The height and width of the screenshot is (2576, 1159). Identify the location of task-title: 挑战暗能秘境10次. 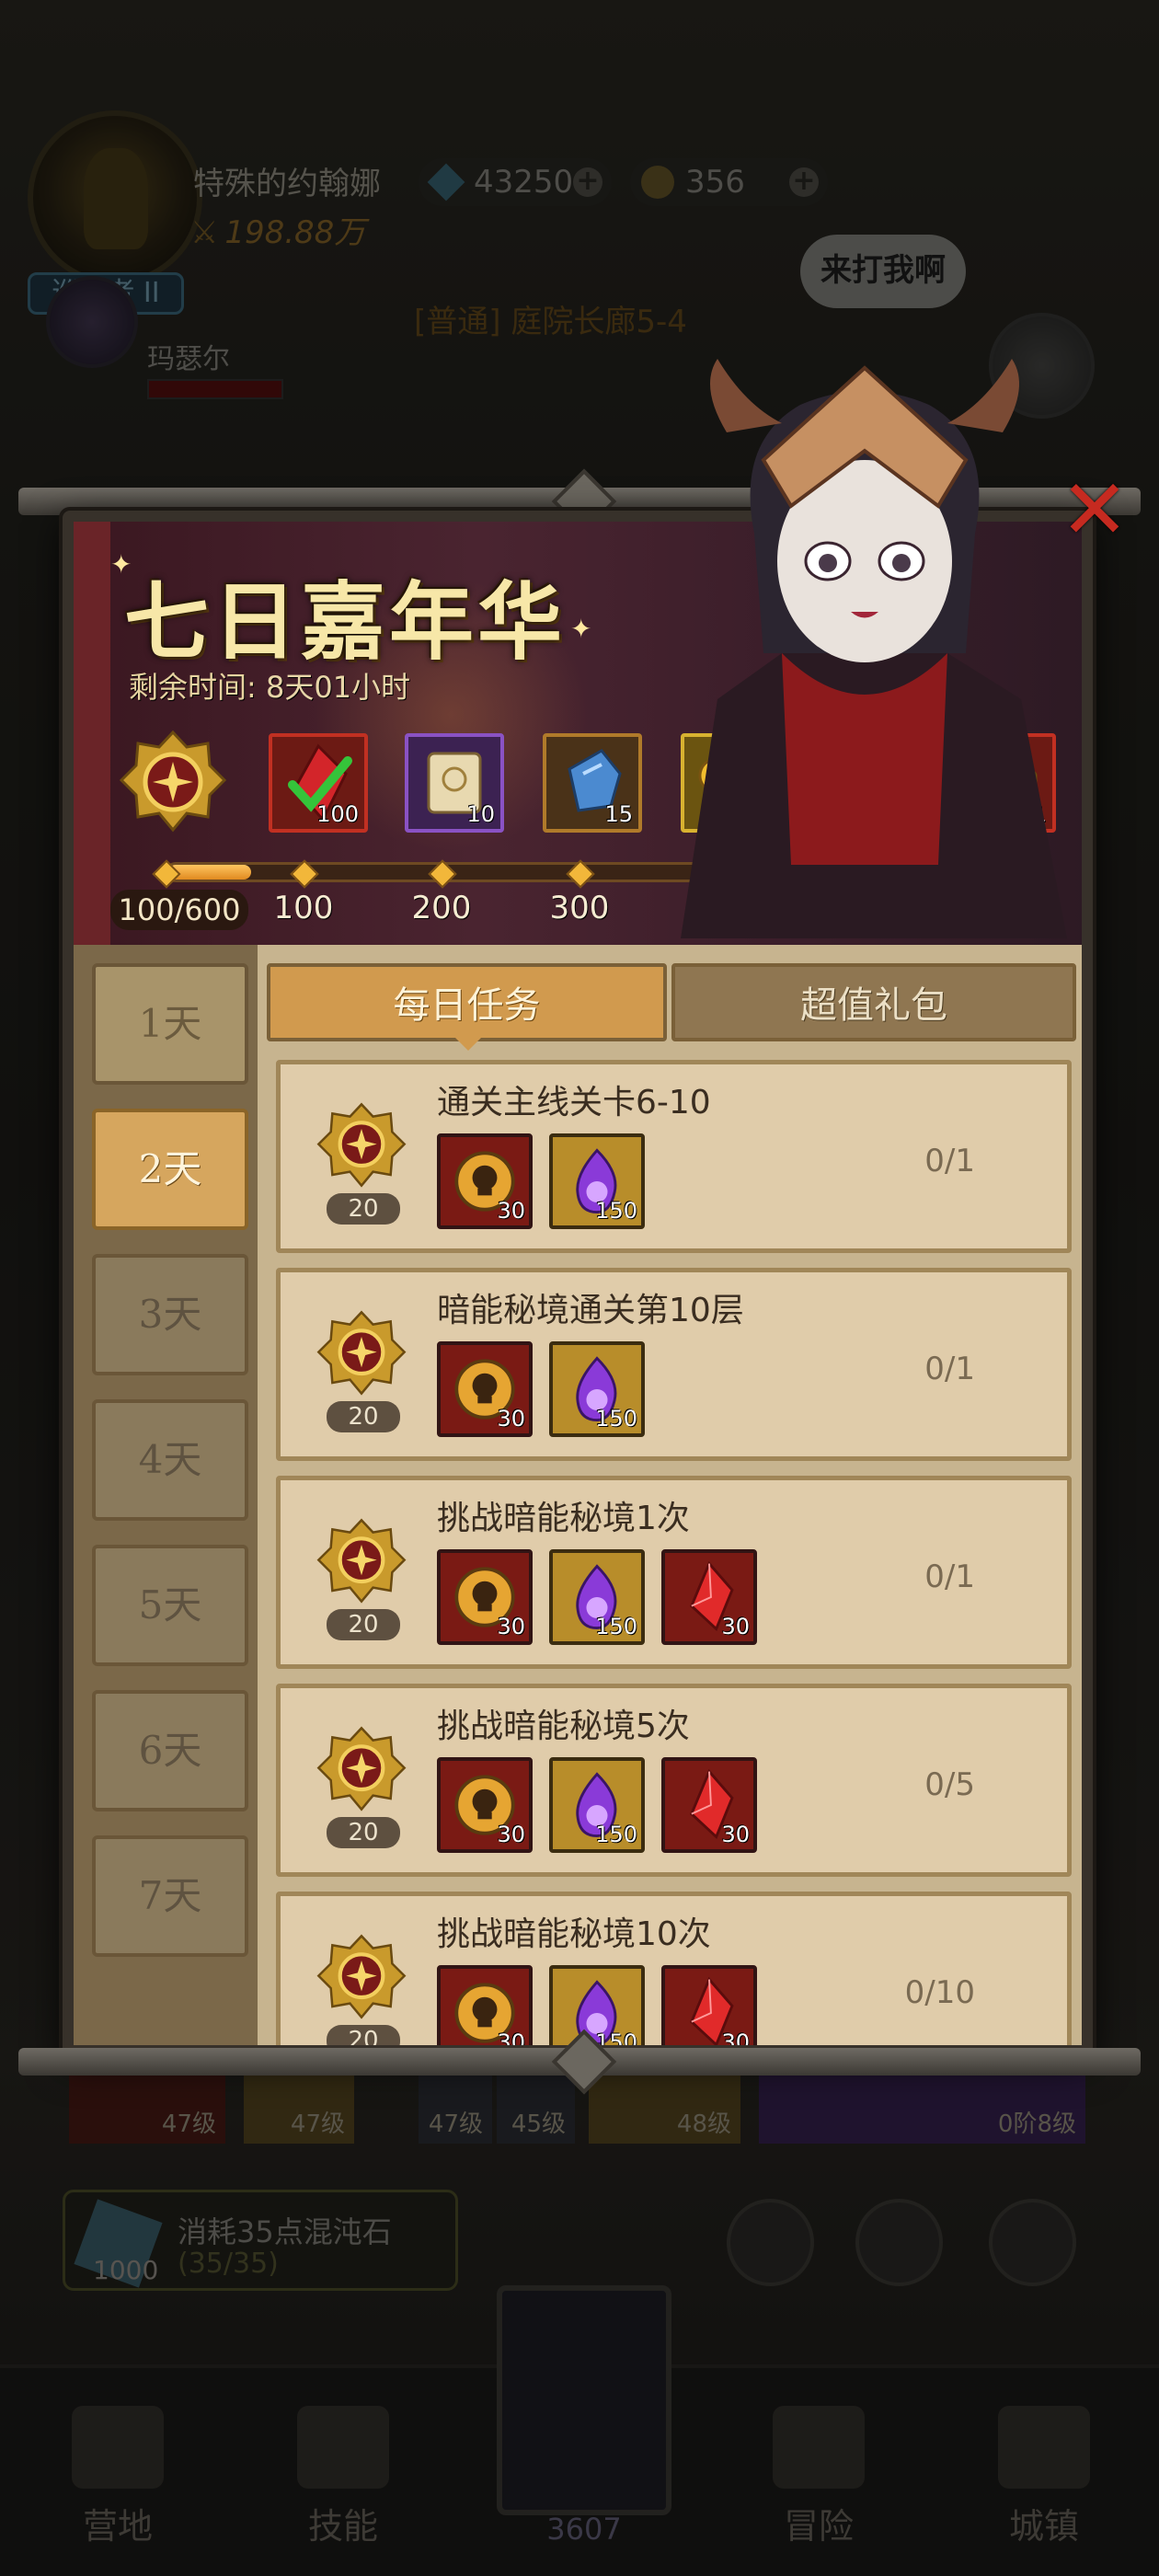
(574, 1934).